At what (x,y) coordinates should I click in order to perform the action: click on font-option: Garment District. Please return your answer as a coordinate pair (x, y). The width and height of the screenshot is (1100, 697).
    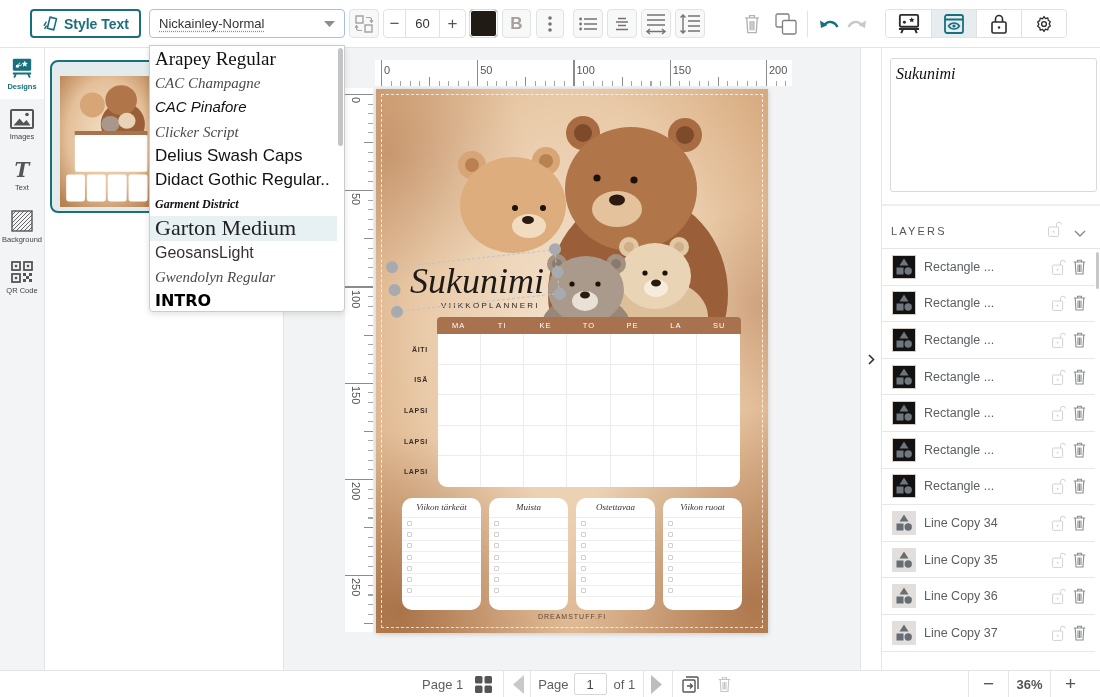
    Looking at the image, I should click on (243, 204).